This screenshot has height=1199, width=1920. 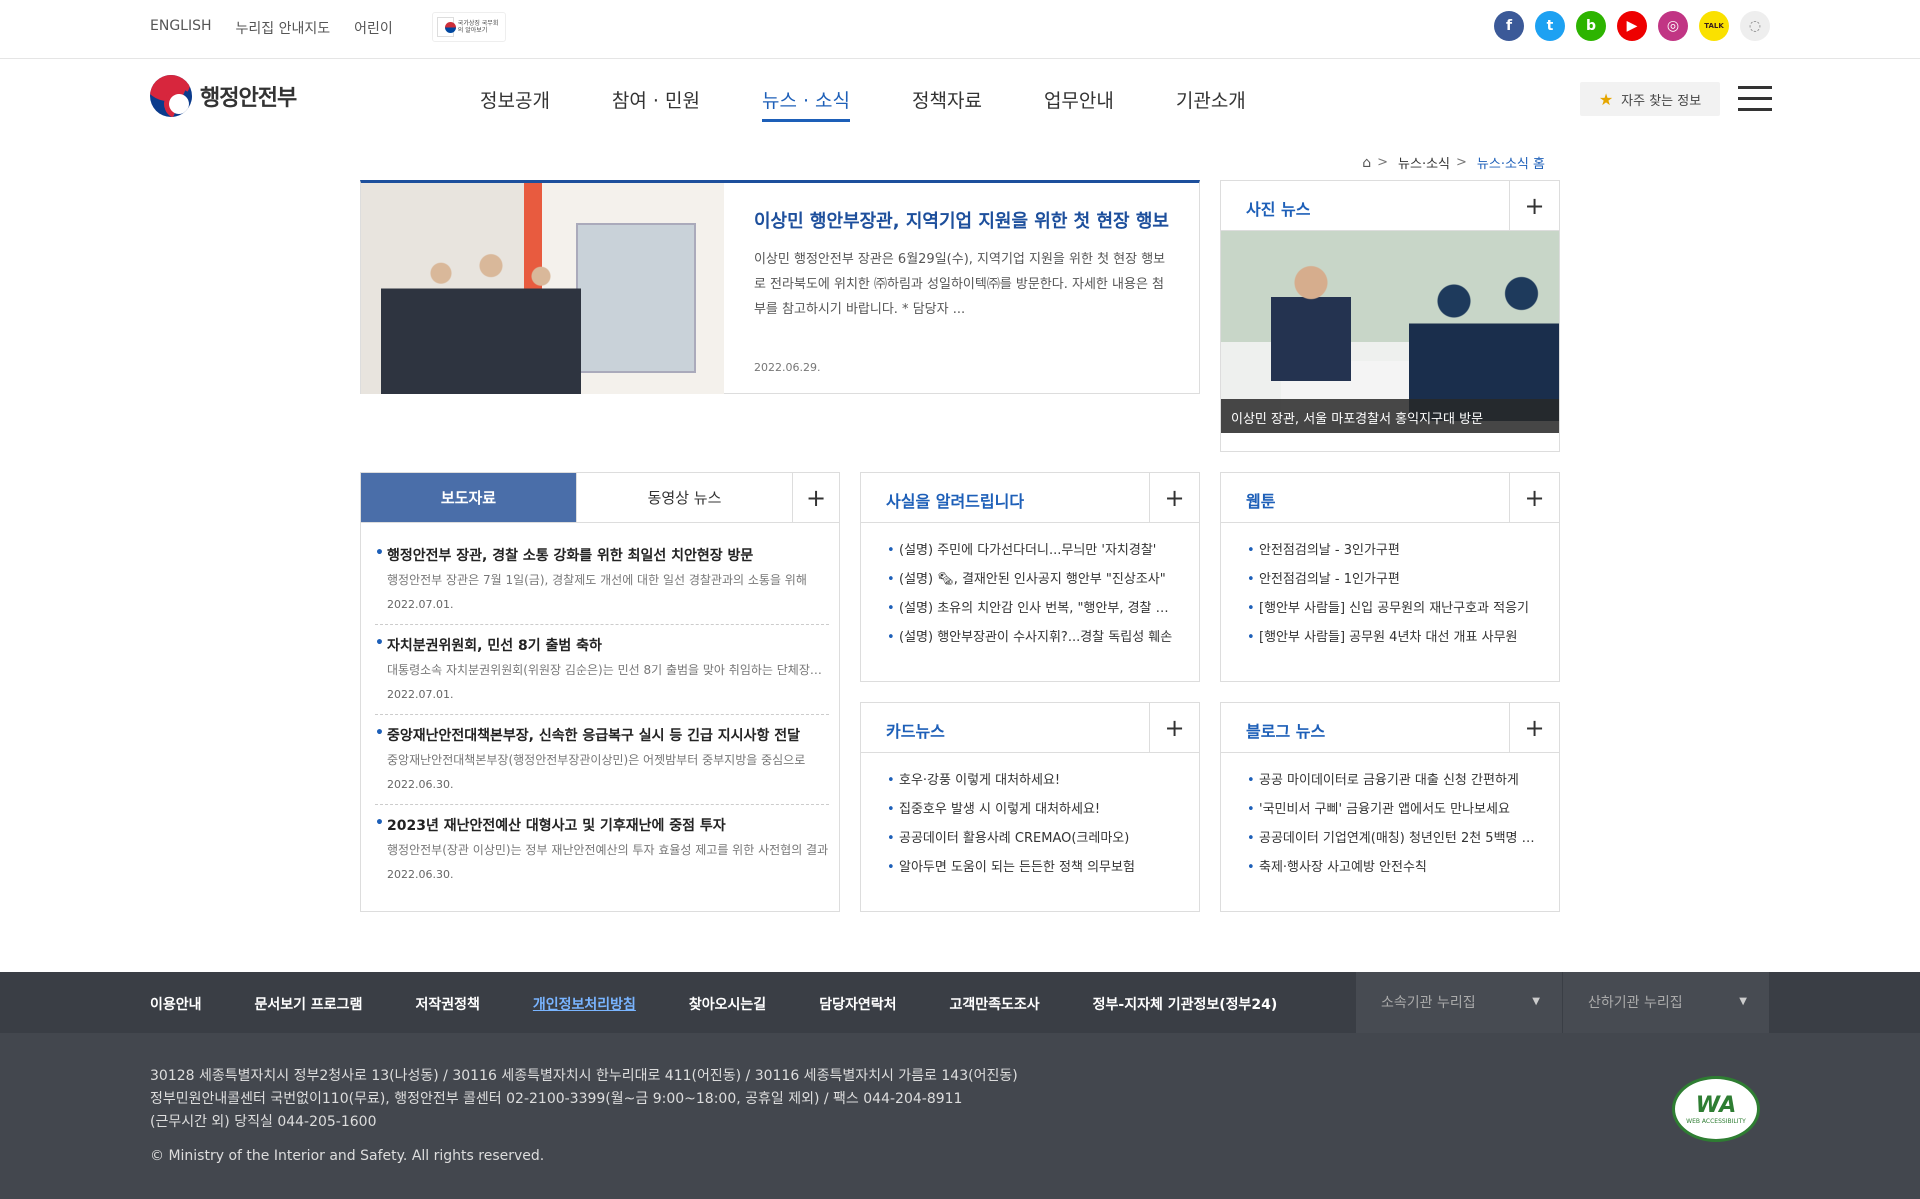 I want to click on press-title: 2023년 재난안전예산 대형사고 및 기후재난에 중점 투자, so click(x=602, y=825).